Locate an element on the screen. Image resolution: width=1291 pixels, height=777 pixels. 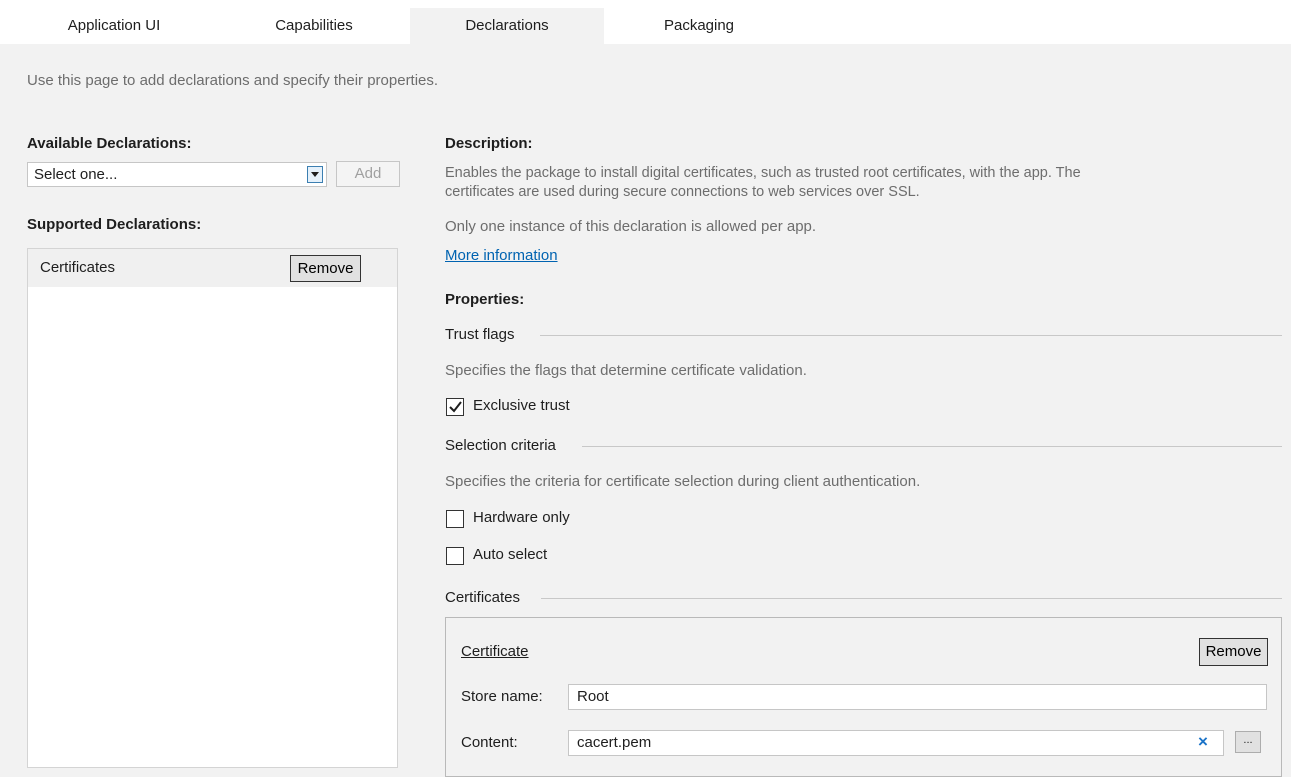
tab-capabilities: Capabilities is located at coordinates (314, 26).